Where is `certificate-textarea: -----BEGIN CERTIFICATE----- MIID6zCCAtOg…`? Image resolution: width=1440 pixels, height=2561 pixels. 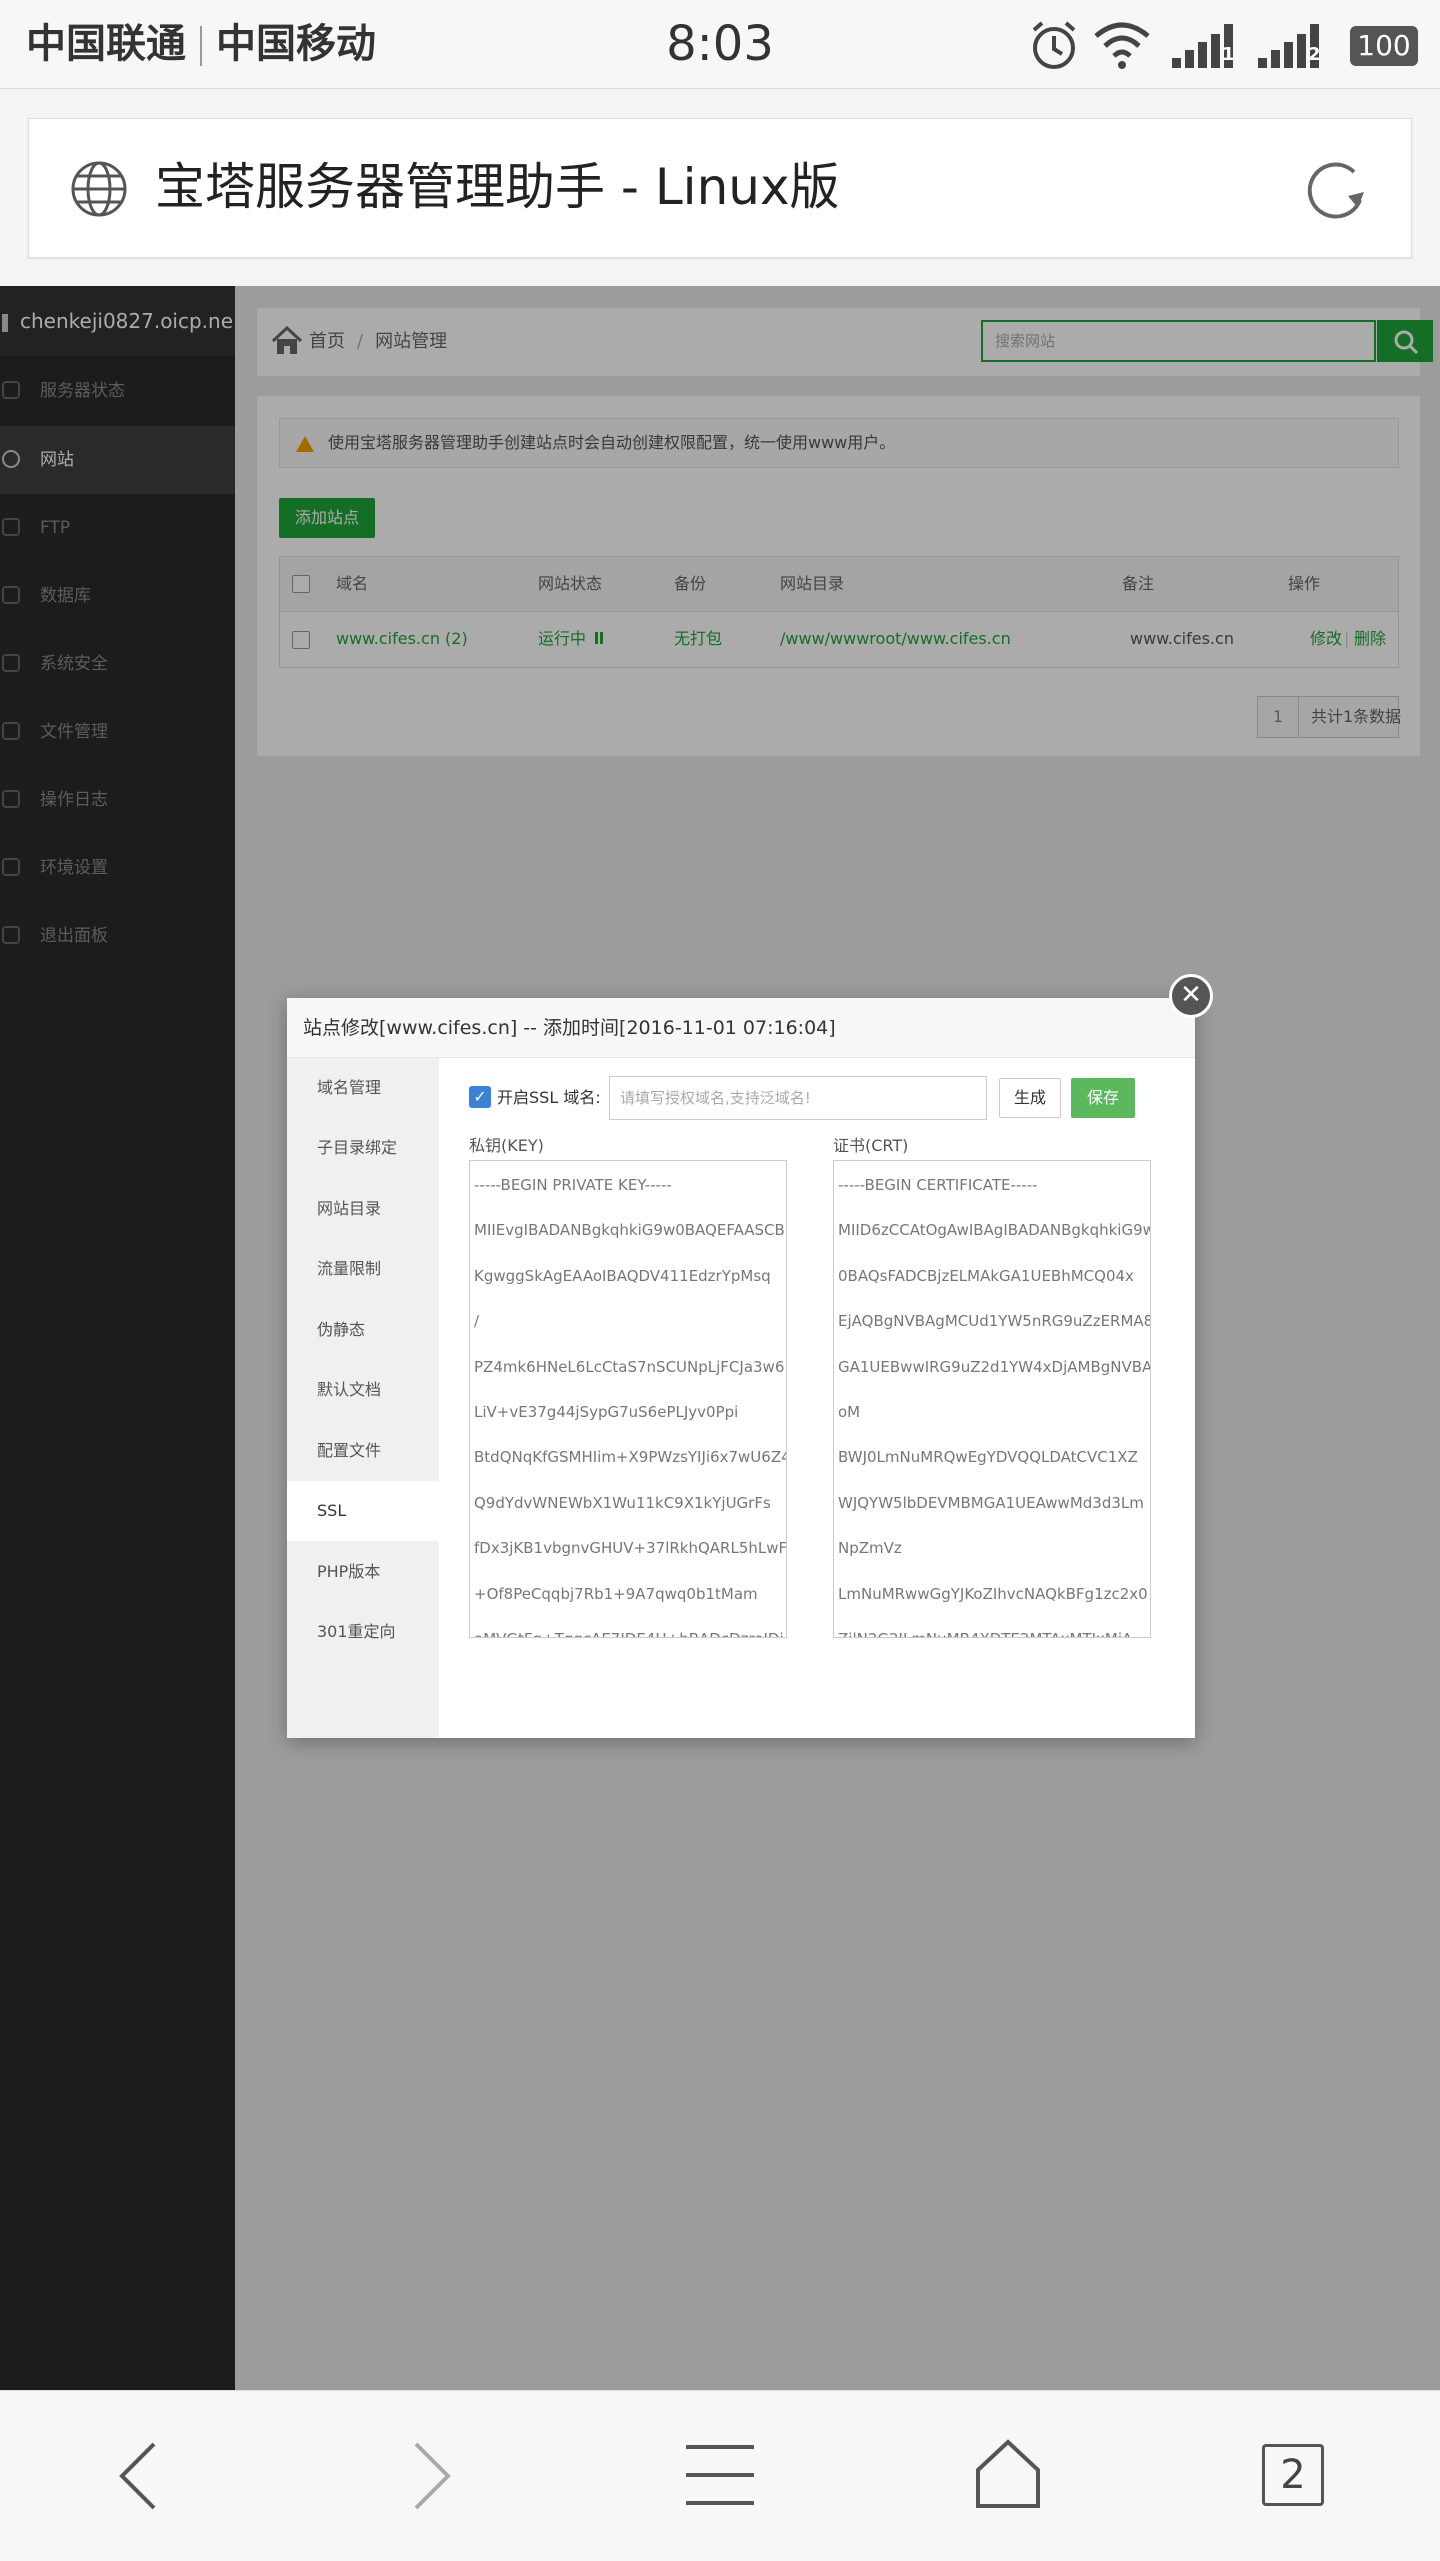 certificate-textarea: -----BEGIN CERTIFICATE----- MIID6zCCAtOg… is located at coordinates (992, 1399).